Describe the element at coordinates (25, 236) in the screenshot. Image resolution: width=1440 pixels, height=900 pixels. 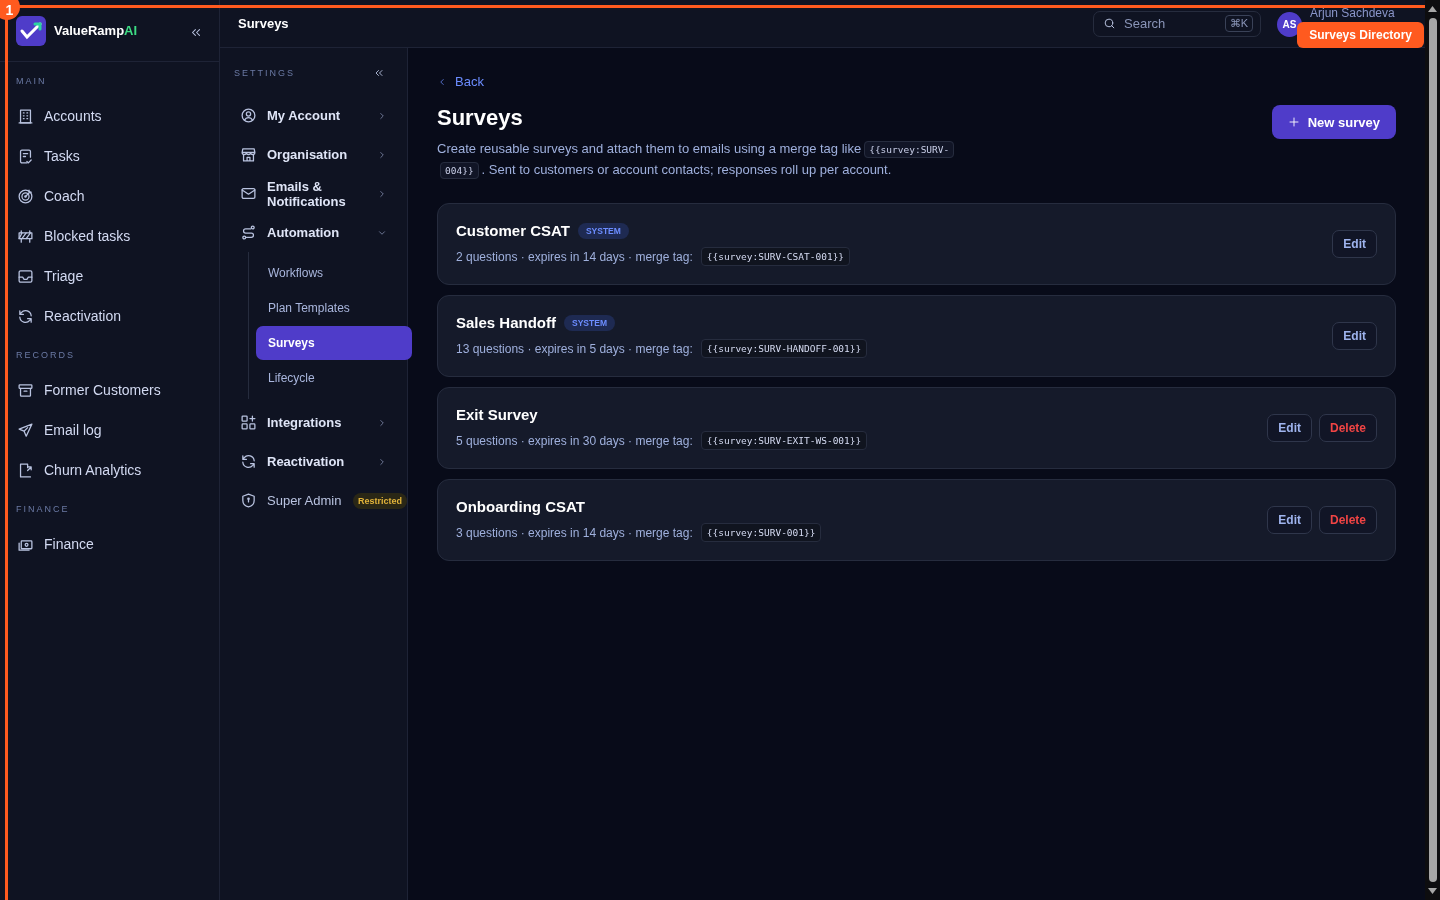
I see `barrier-icon` at that location.